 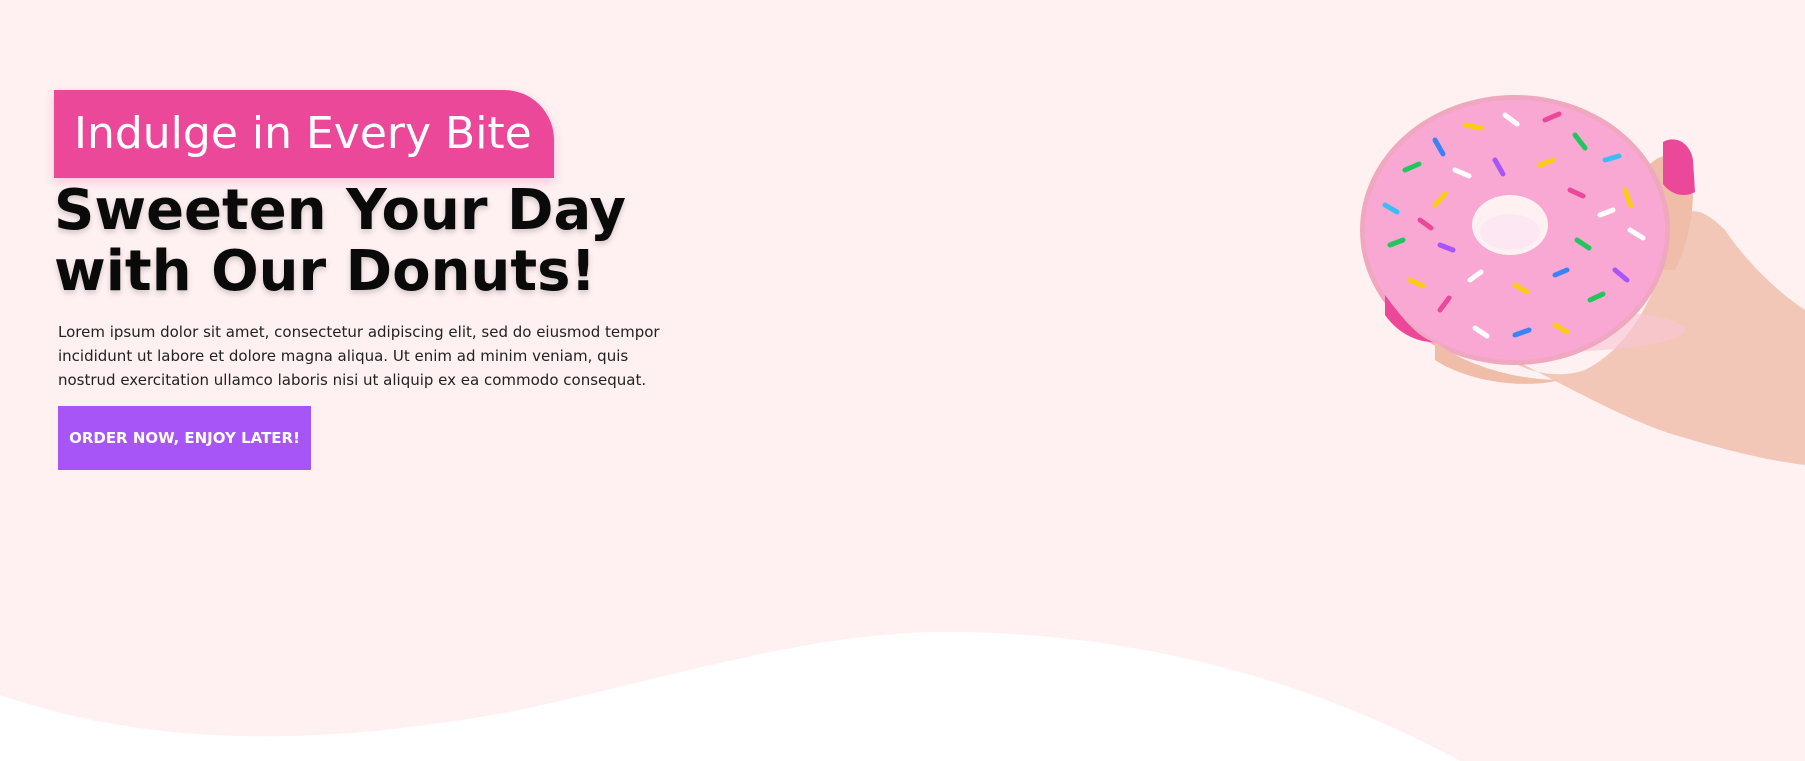 I want to click on tagline-badge: Indulge in Every Bite, so click(x=304, y=134).